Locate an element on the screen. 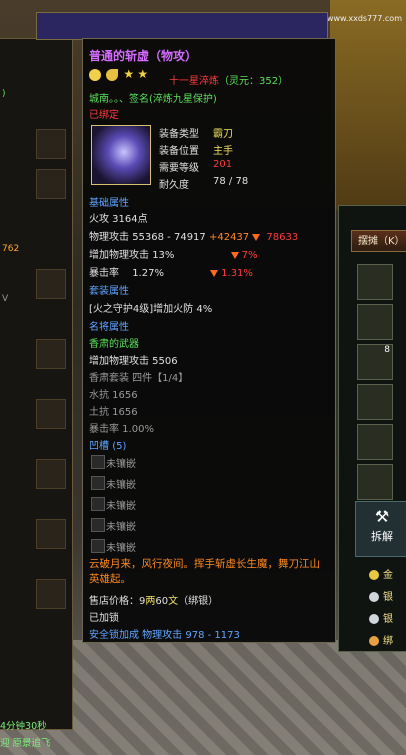 Image resolution: width=406 pixels, height=755 pixels. chat-text: 迎 原景追飞 is located at coordinates (25, 743).